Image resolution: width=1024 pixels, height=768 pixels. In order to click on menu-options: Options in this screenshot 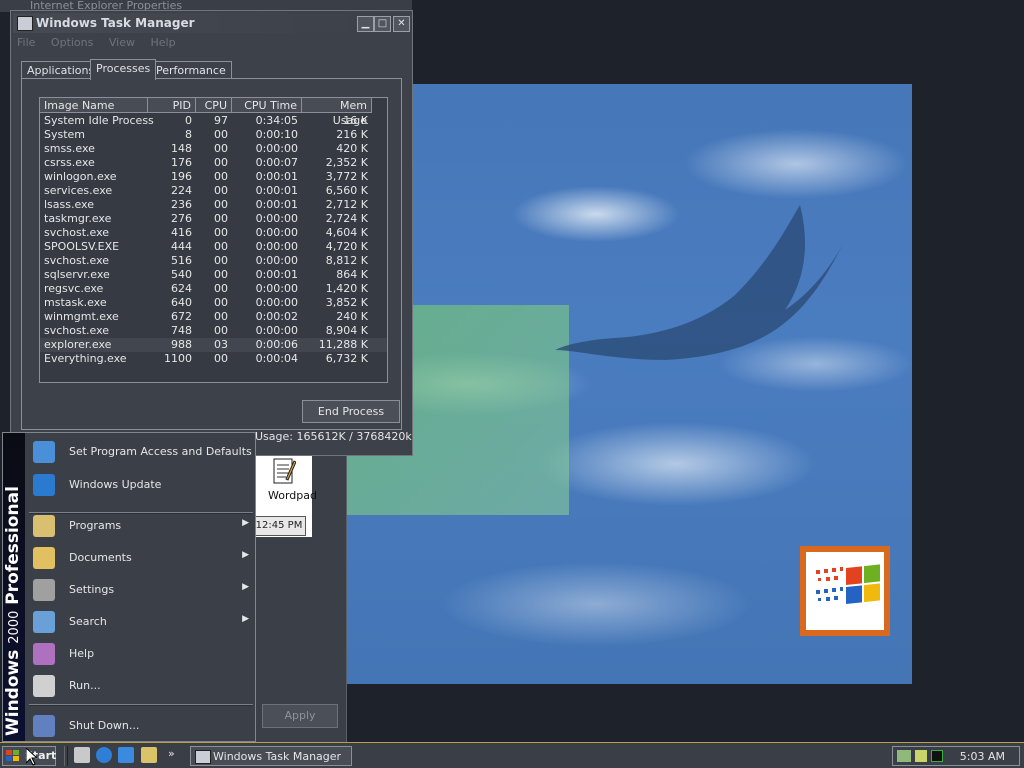, I will do `click(72, 42)`.